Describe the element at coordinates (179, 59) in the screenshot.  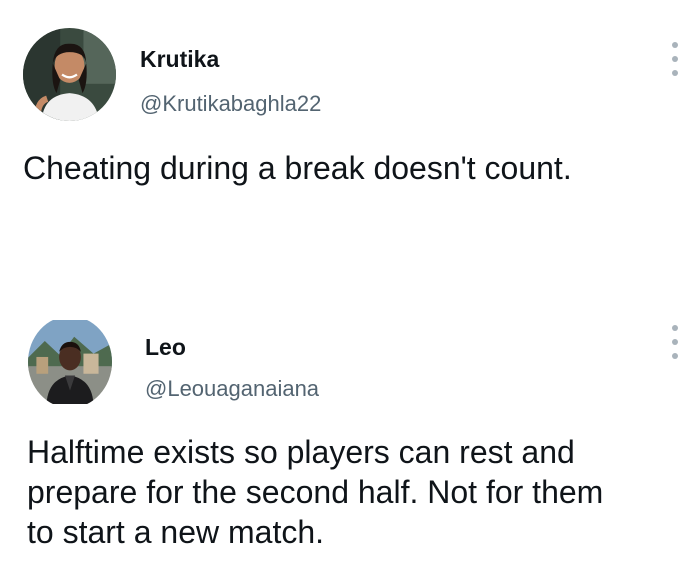
I see `author-name: Krutika` at that location.